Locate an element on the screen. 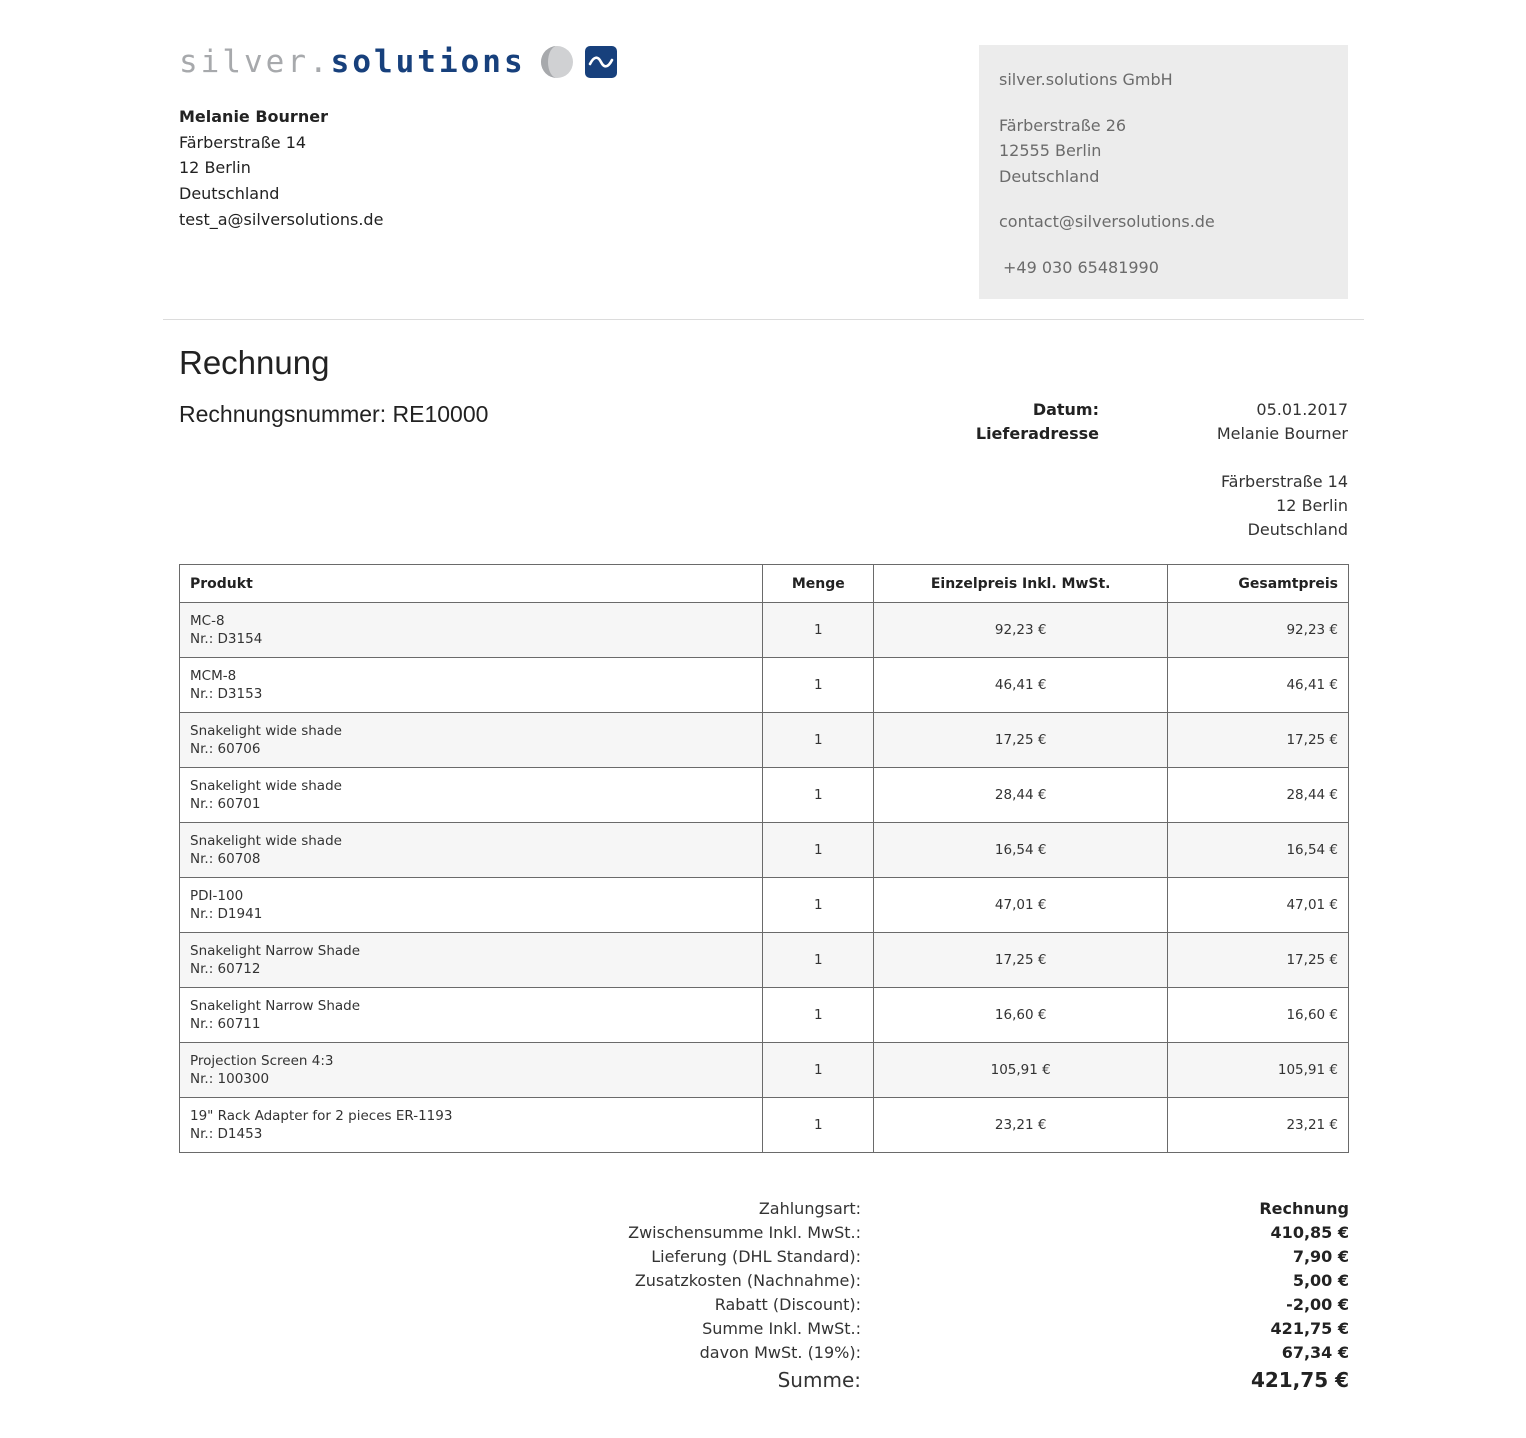 The height and width of the screenshot is (1438, 1526). product-number: Nr.: 60701 is located at coordinates (225, 804).